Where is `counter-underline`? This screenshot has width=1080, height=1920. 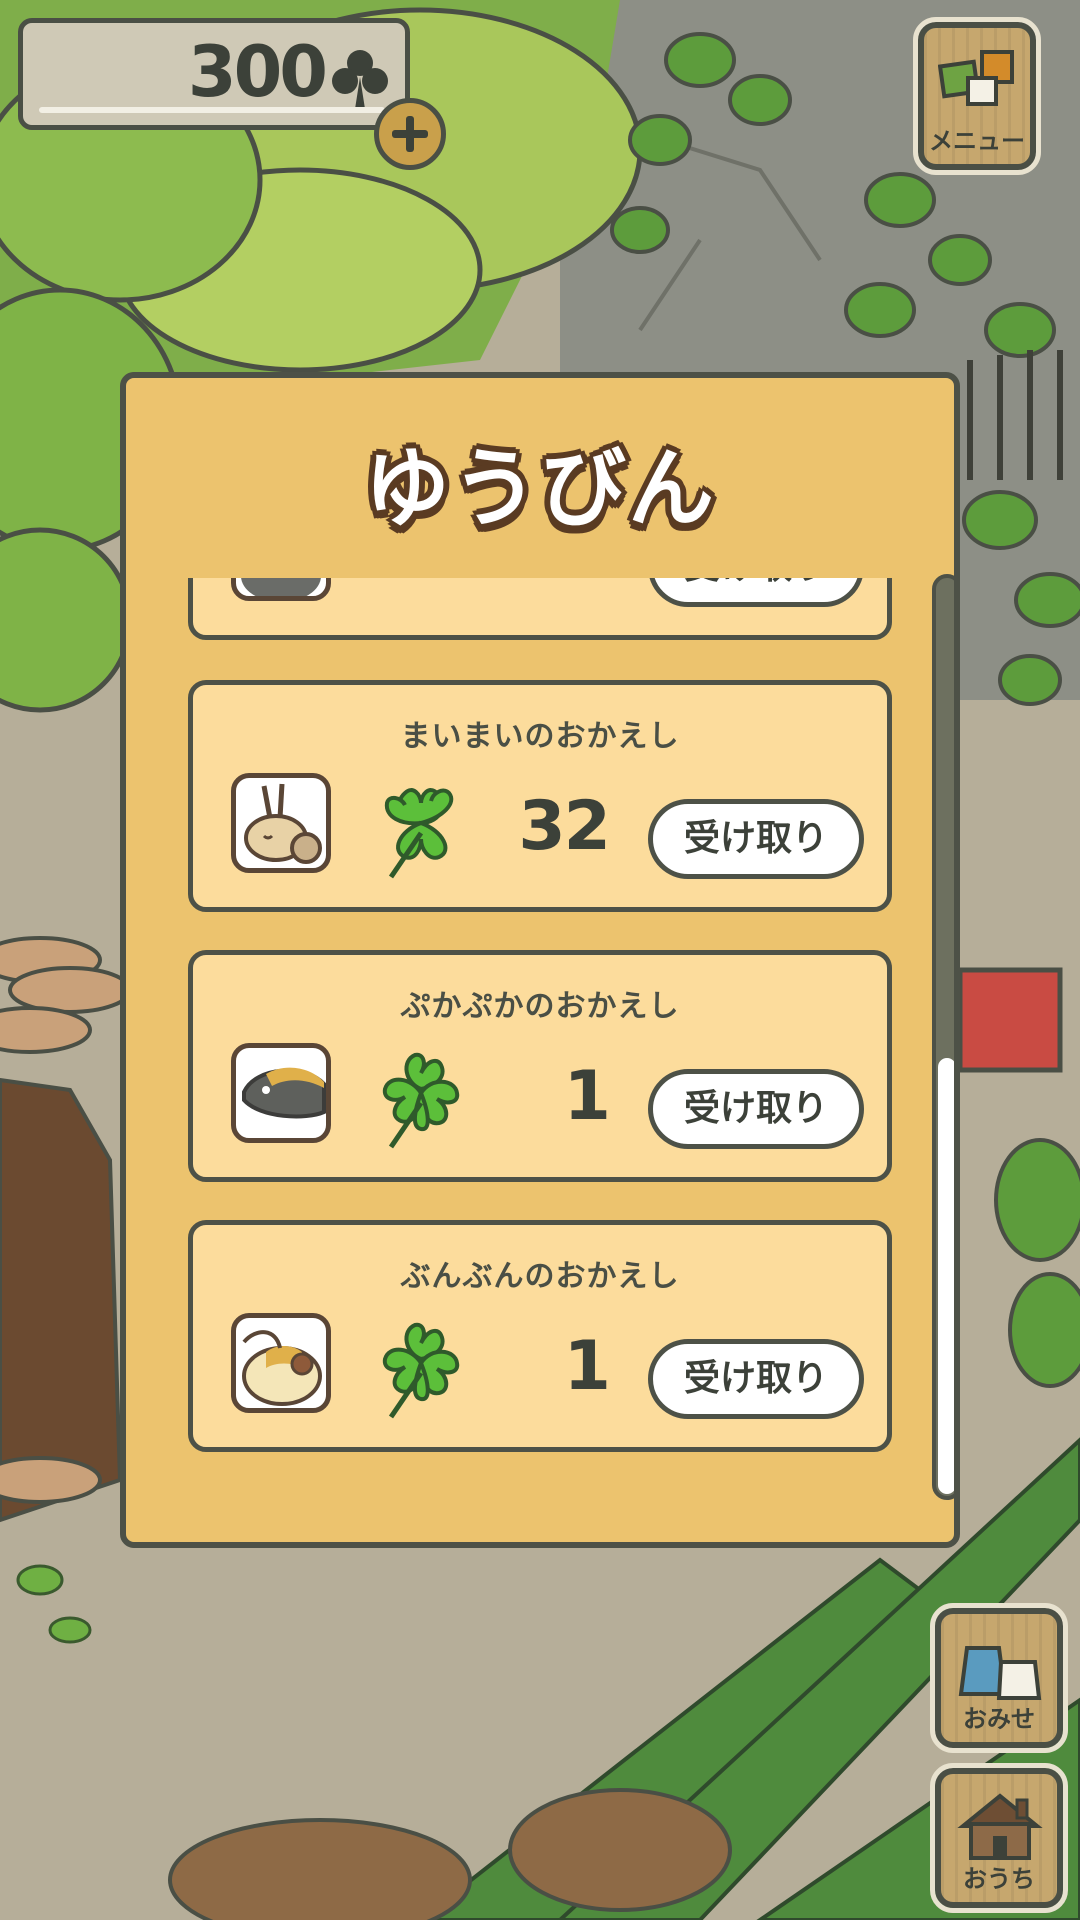 counter-underline is located at coordinates (212, 110).